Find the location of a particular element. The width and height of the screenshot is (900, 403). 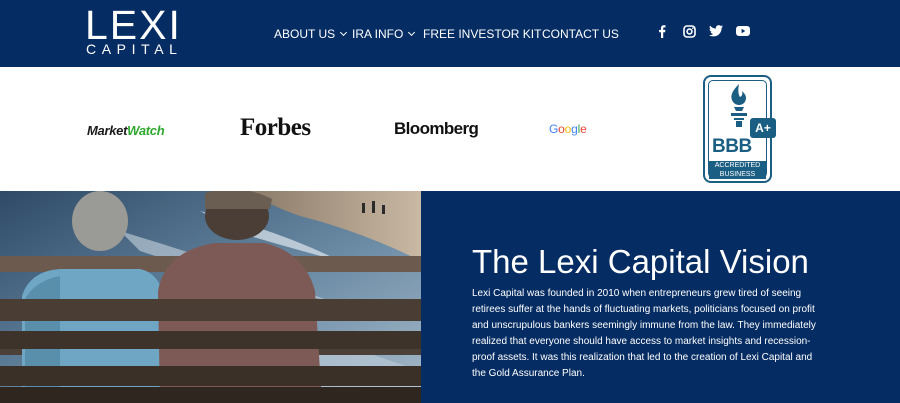

marketwatch-logo-part2: Watch is located at coordinates (146, 130).